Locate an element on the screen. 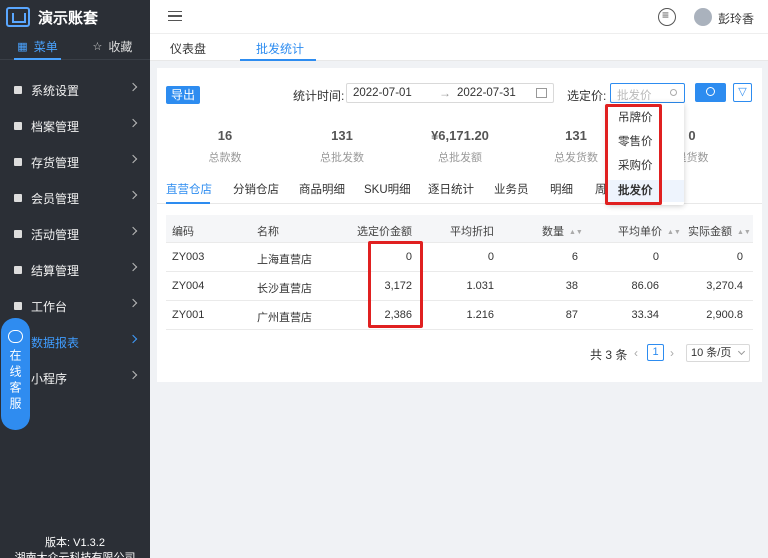  settings-icon is located at coordinates (18, 90).